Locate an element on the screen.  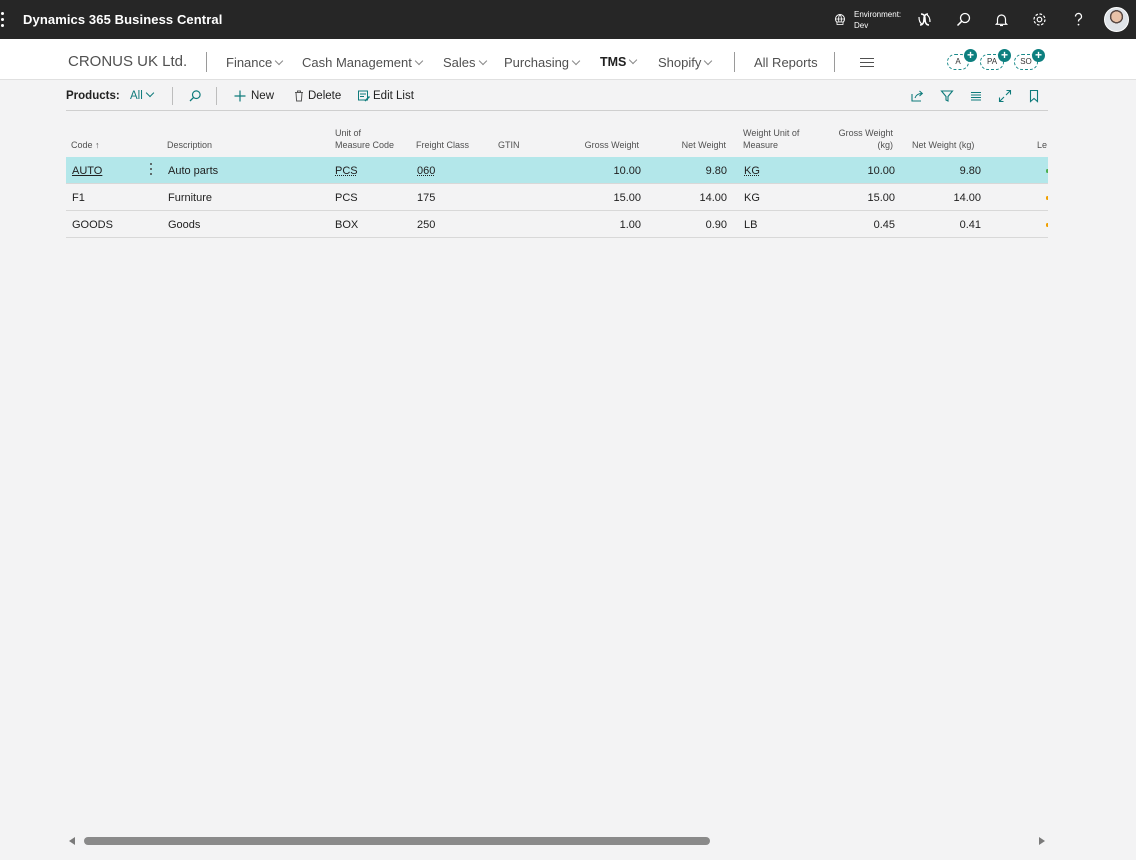
nav-menu-cash-management: Cash Management is located at coordinates (363, 62).